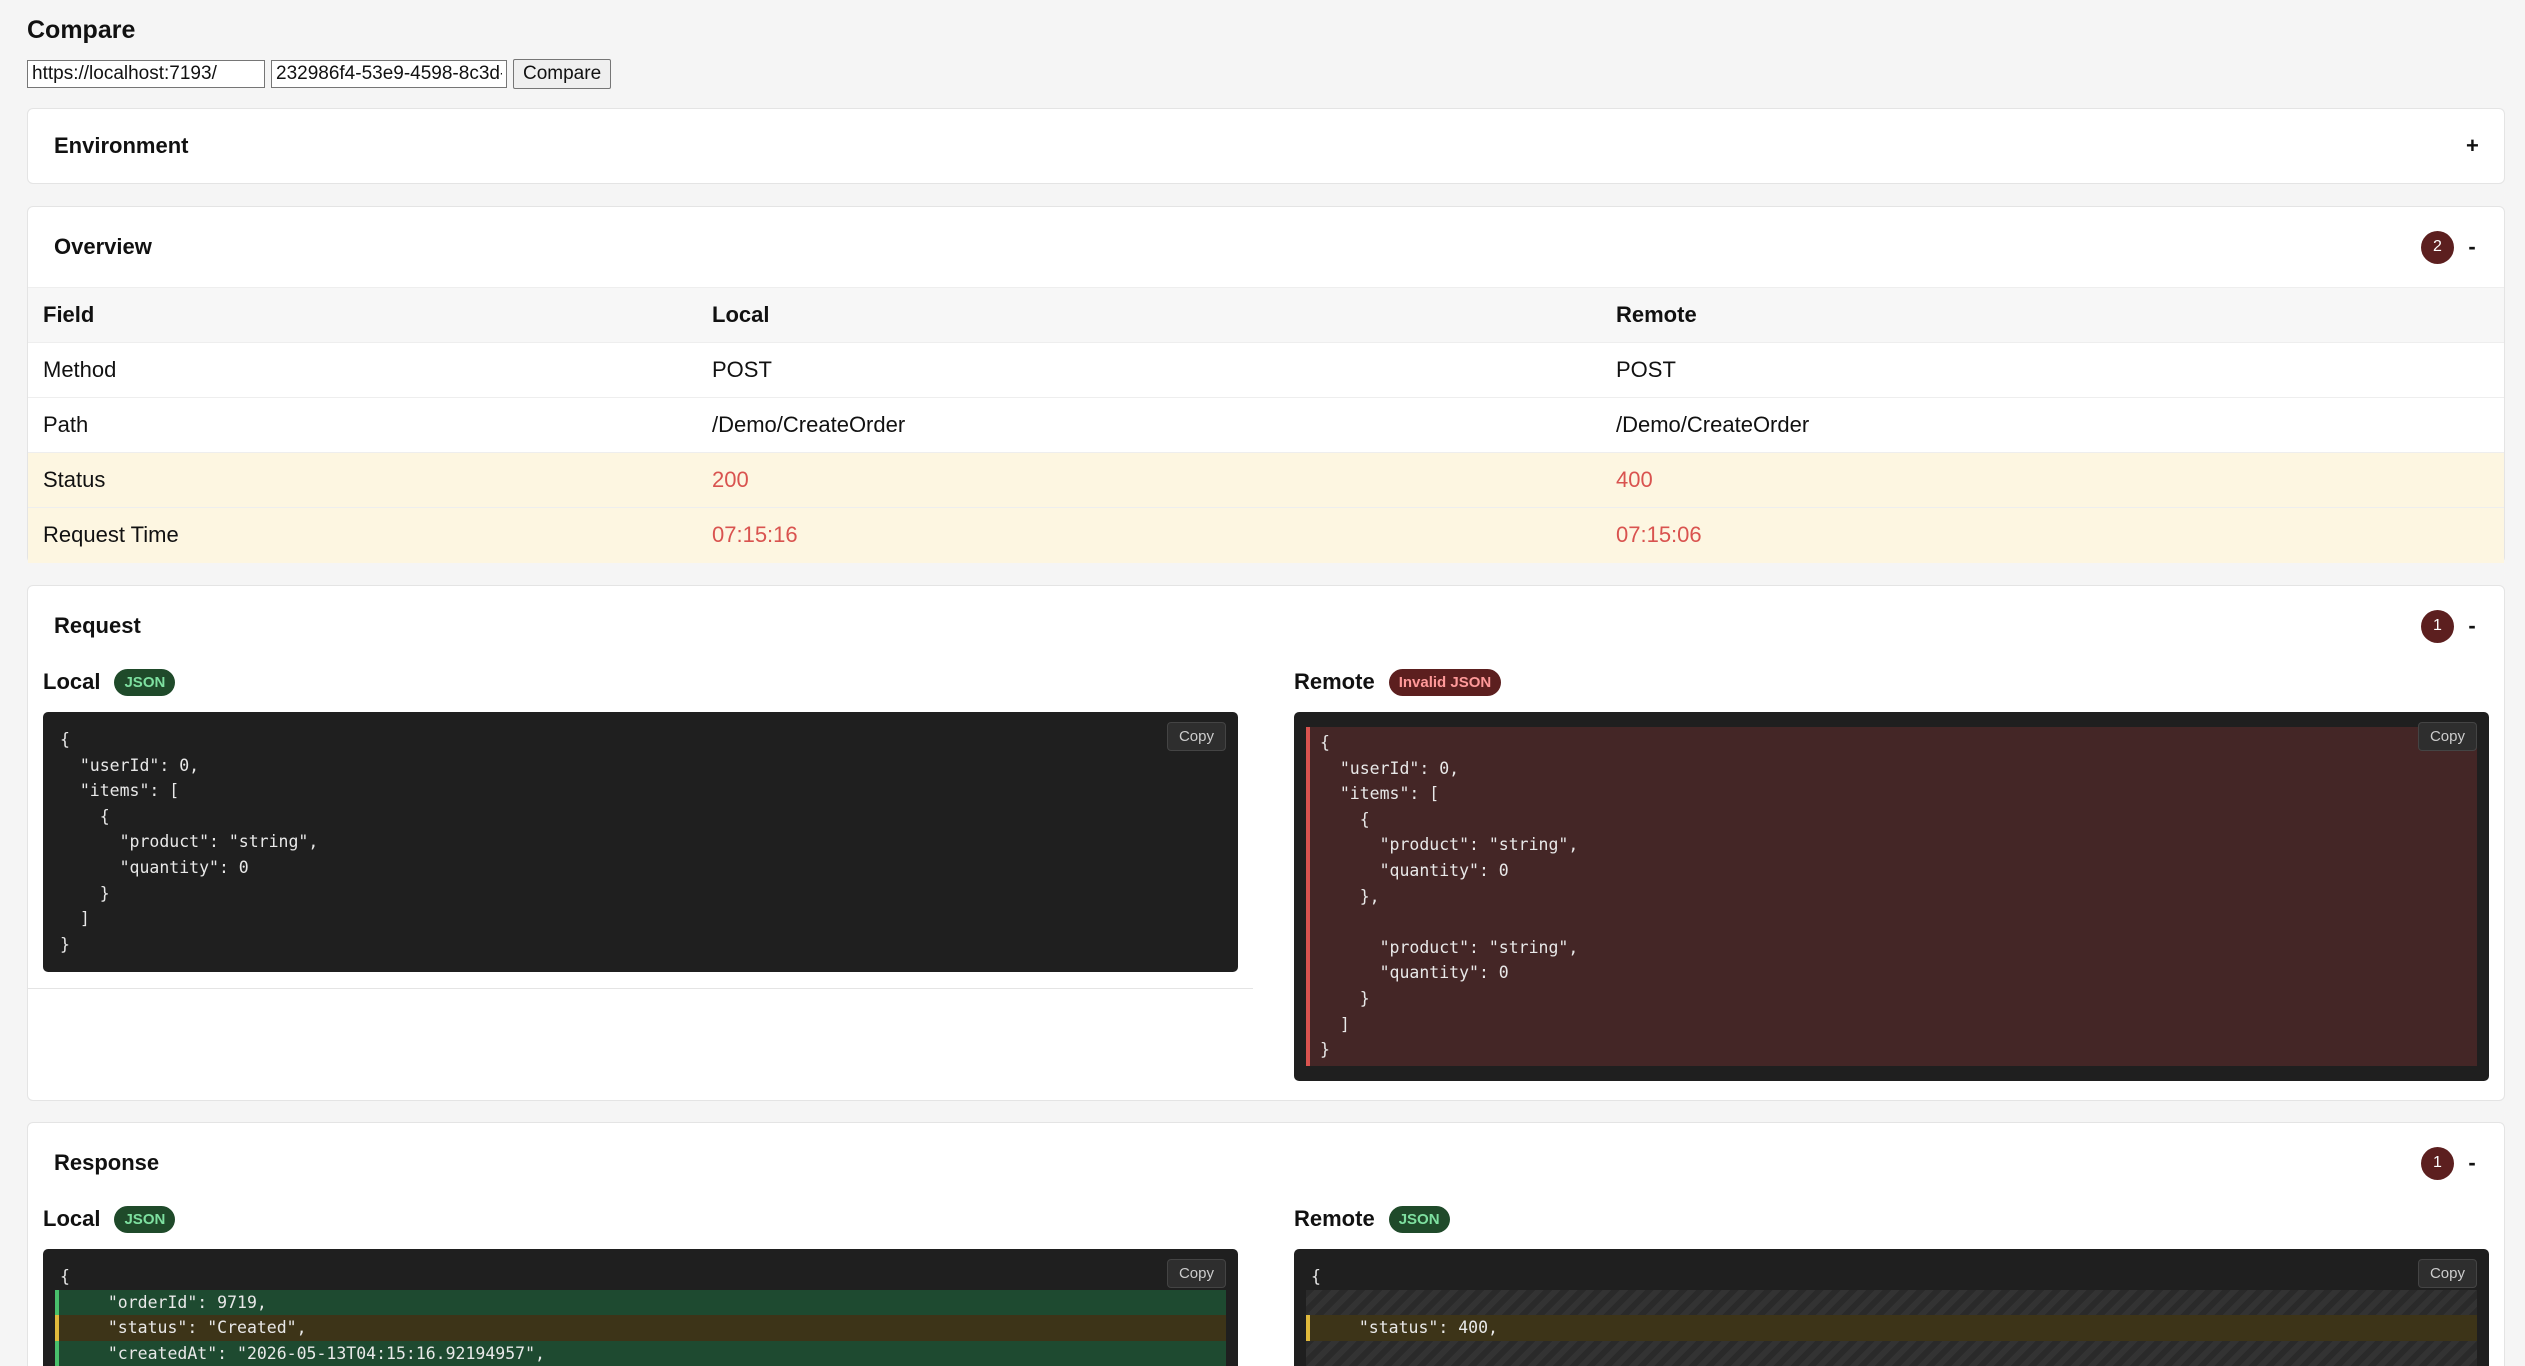  I want to click on table-row: Path /Demo/CreateOrder /Demo/CreateOrder, so click(1266, 425).